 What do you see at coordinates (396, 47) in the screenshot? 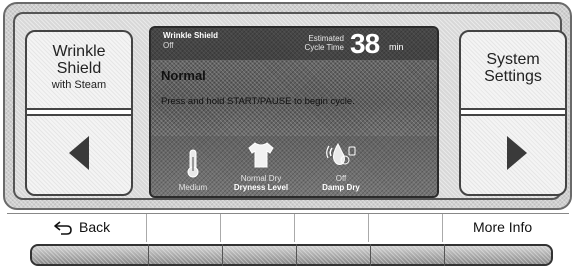
I see `cycle-time-unit: min` at bounding box center [396, 47].